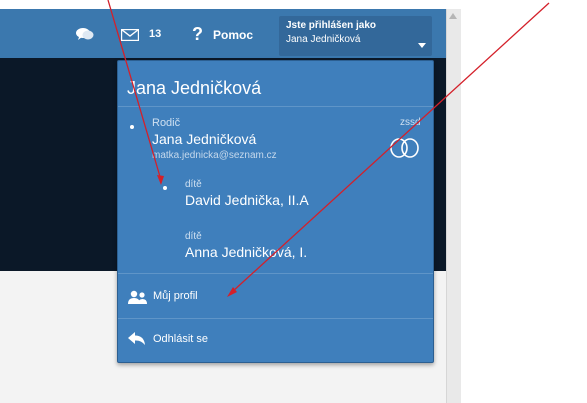 Image resolution: width=587 pixels, height=403 pixels. I want to click on parent-role: Rodič, so click(166, 123).